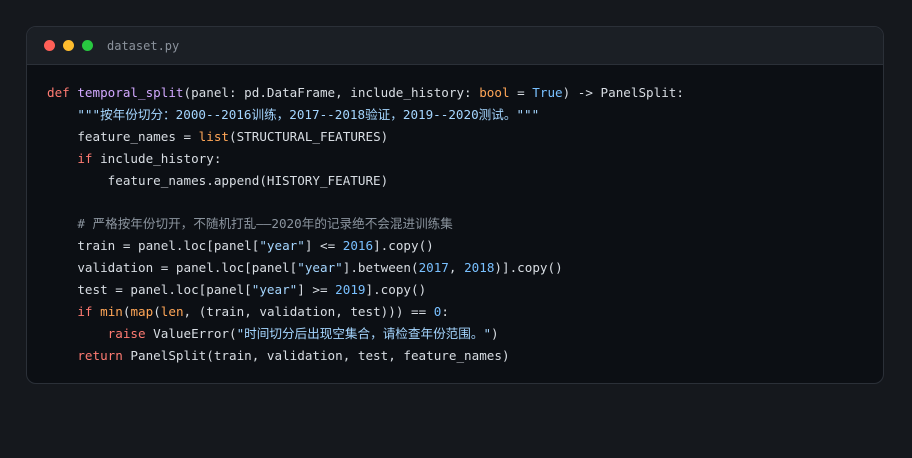 This screenshot has height=458, width=912. Describe the element at coordinates (265, 224) in the screenshot. I see `code-line-7: # 严格按年份切开，不随机打乱——2020年的记录绝不会混进训练集` at that location.